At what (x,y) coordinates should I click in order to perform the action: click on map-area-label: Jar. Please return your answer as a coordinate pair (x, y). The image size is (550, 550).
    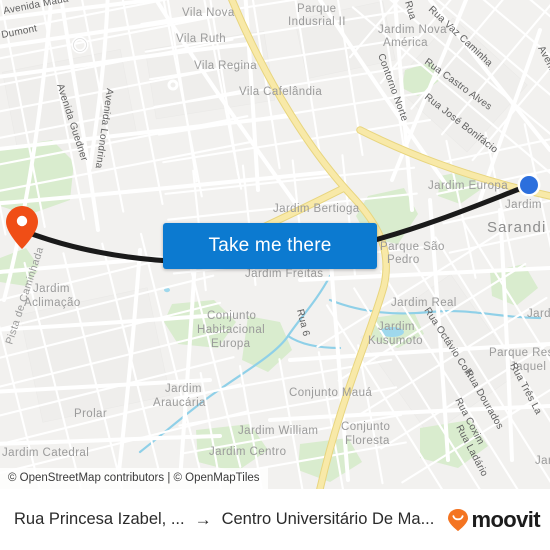
    Looking at the image, I should click on (542, 461).